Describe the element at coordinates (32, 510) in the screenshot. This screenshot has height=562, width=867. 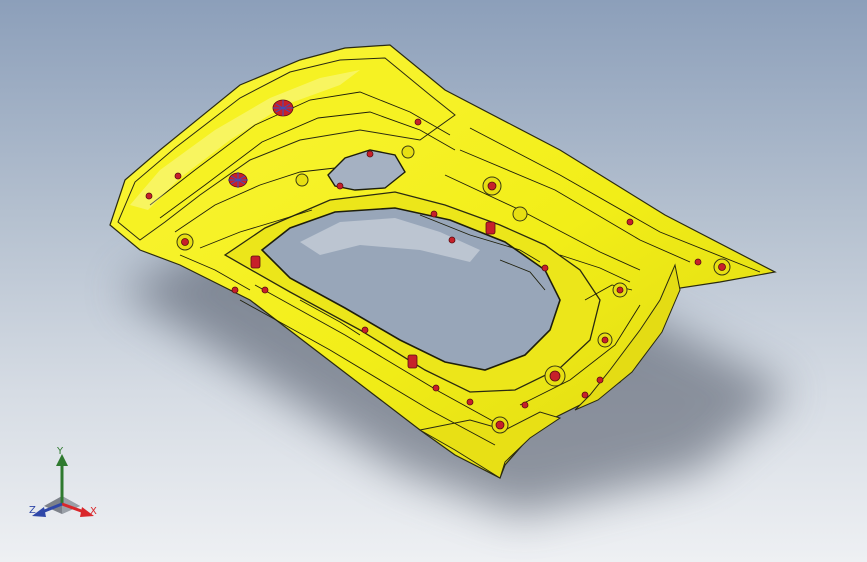
I see `z-axis-label: Z` at that location.